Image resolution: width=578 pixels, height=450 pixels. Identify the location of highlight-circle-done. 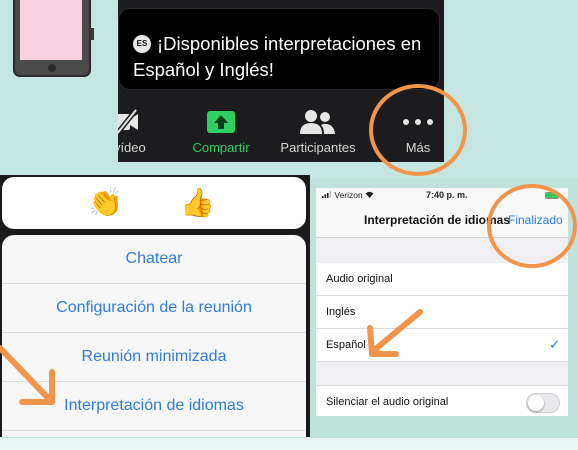
(532, 226).